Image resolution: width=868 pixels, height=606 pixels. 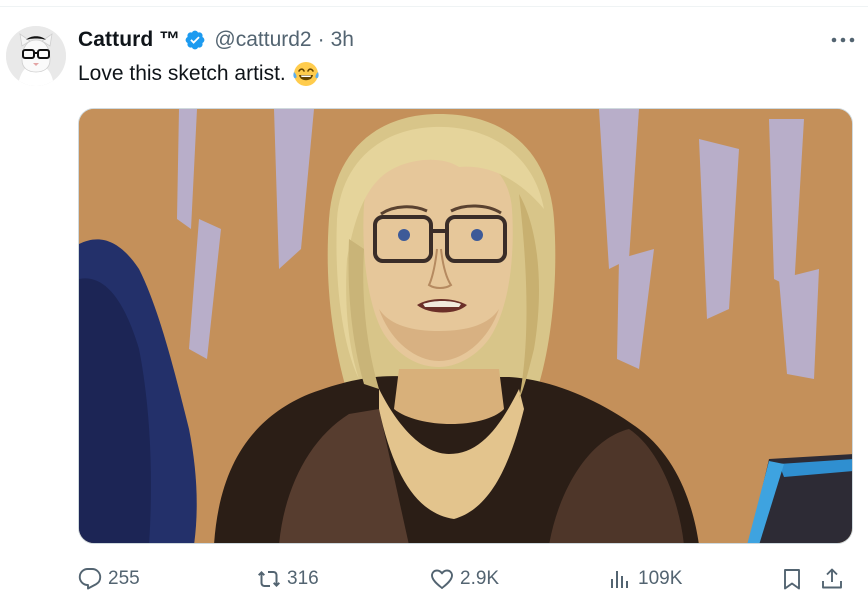 I want to click on reply-button: 255, so click(x=109, y=579).